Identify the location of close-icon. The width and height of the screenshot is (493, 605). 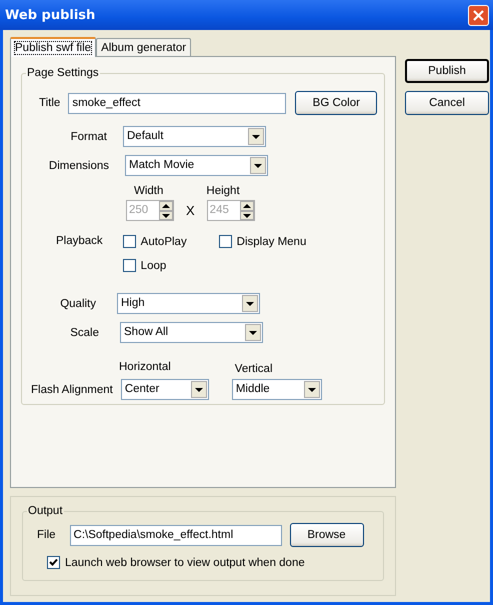
(478, 15).